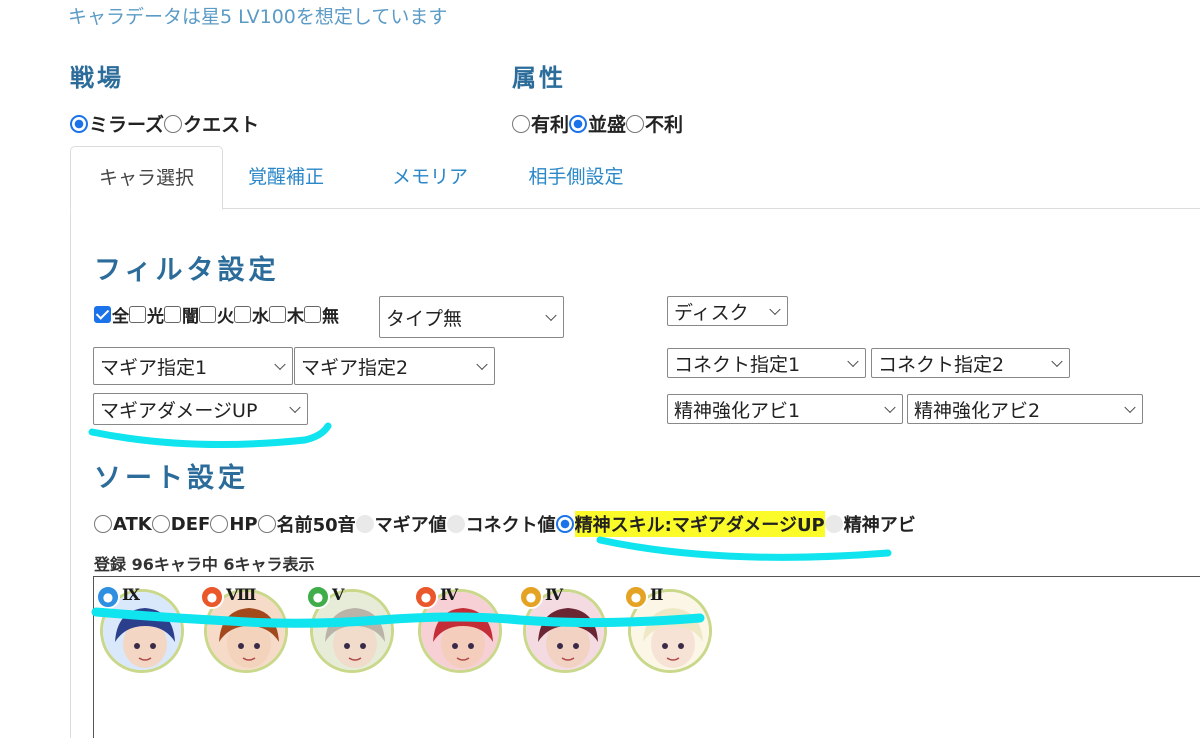 The width and height of the screenshot is (1200, 738). I want to click on filter-heading: フィルタ設定, so click(187, 270).